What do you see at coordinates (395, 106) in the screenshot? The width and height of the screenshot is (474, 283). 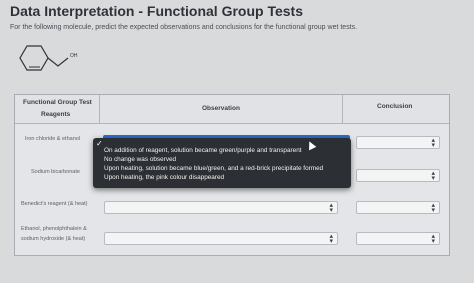 I see `header-conclusion: Conclusion` at bounding box center [395, 106].